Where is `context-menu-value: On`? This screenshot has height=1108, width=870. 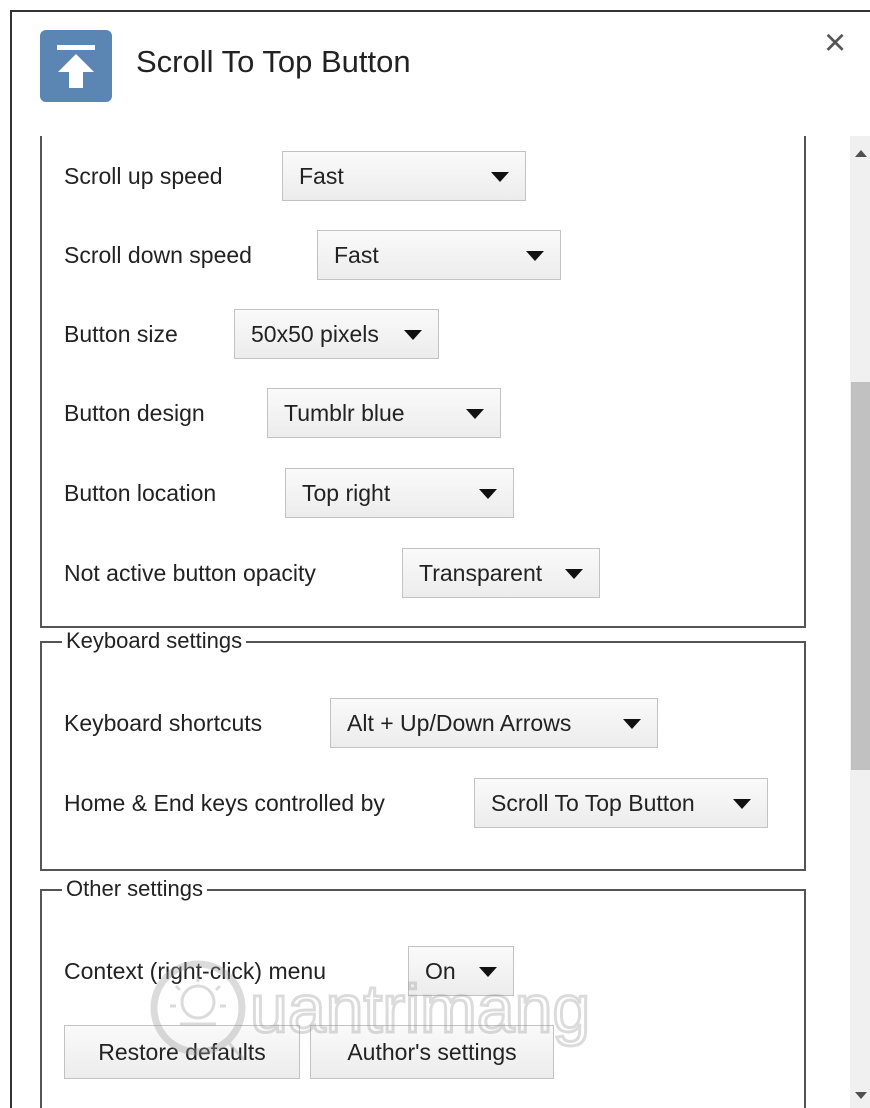 context-menu-value: On is located at coordinates (440, 971).